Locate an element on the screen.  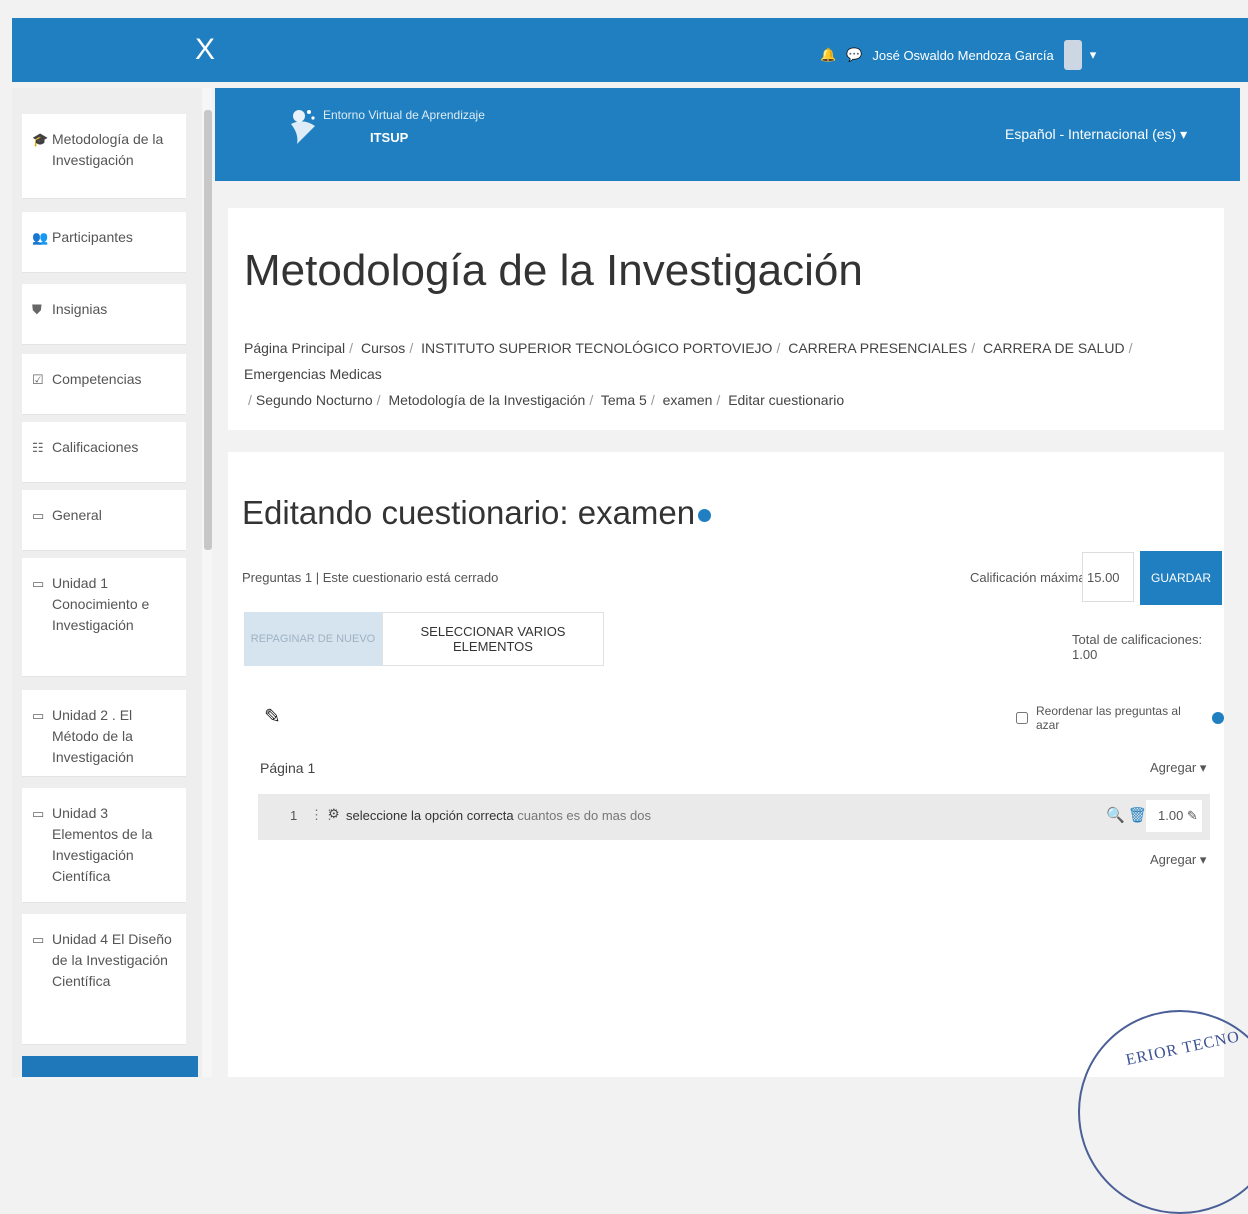
total-marks: Total de calificaciones: 1.00 is located at coordinates (1137, 647).